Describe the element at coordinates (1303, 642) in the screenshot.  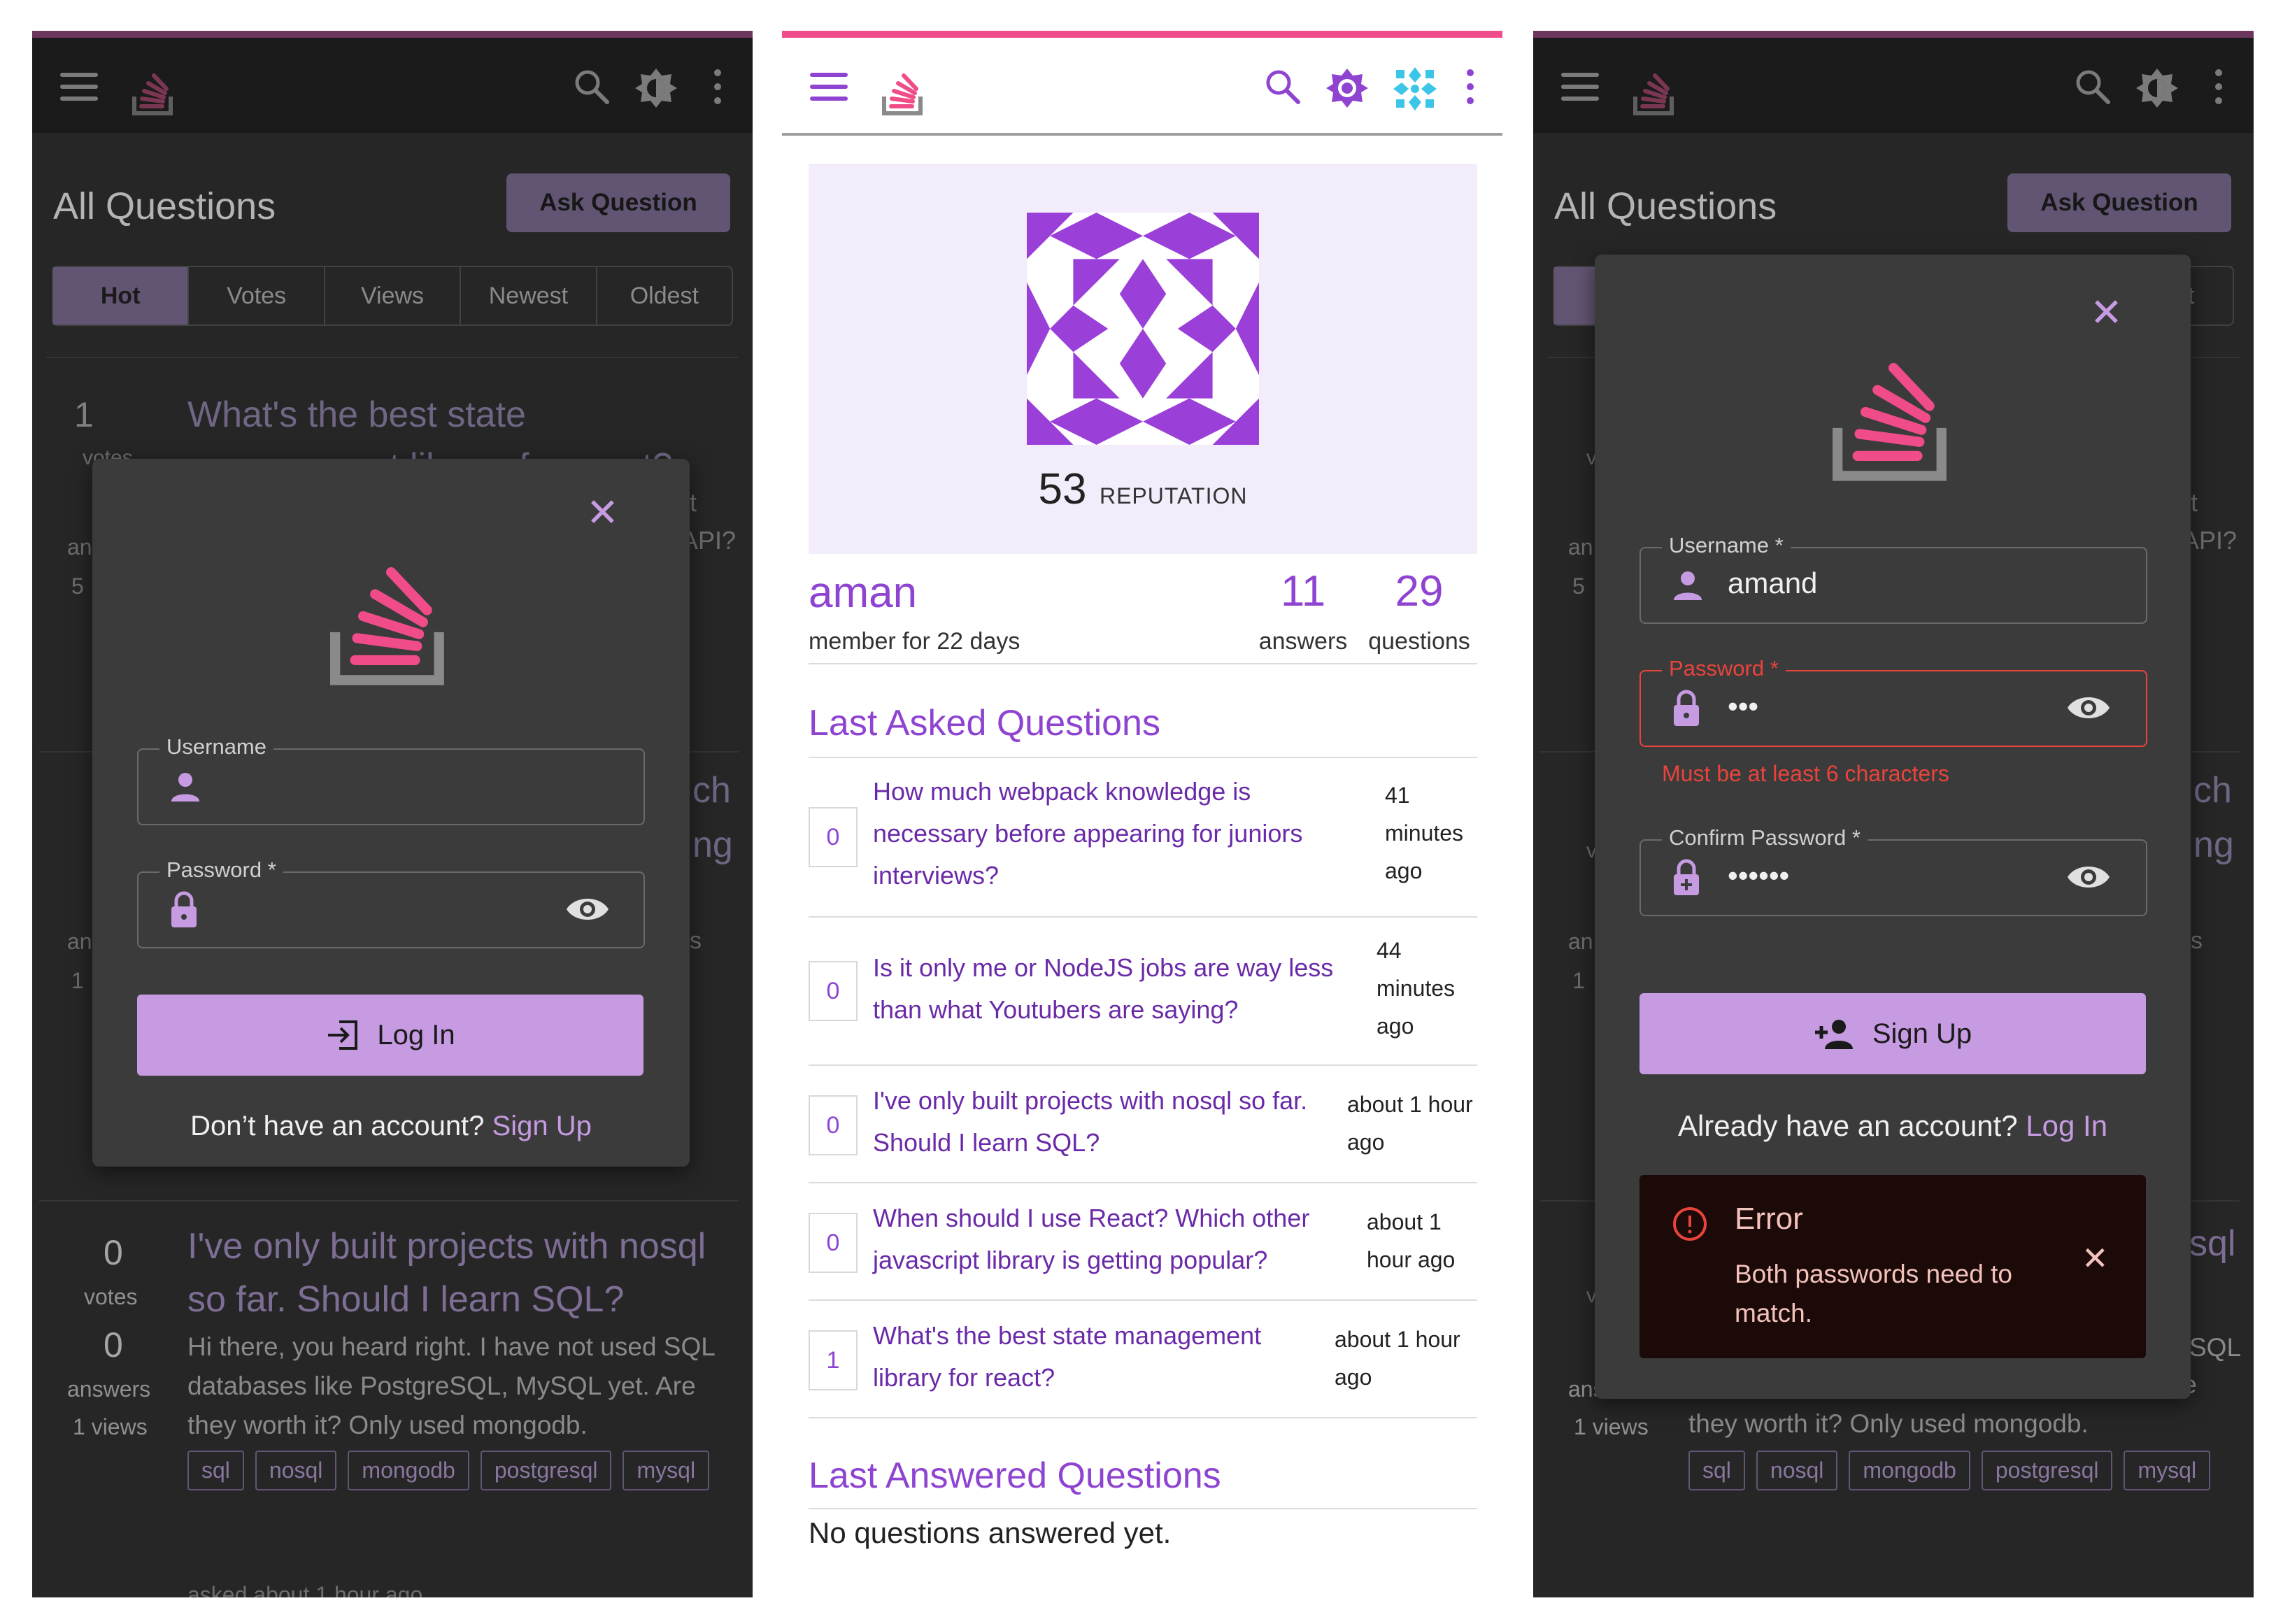
I see `answers-label: answers` at that location.